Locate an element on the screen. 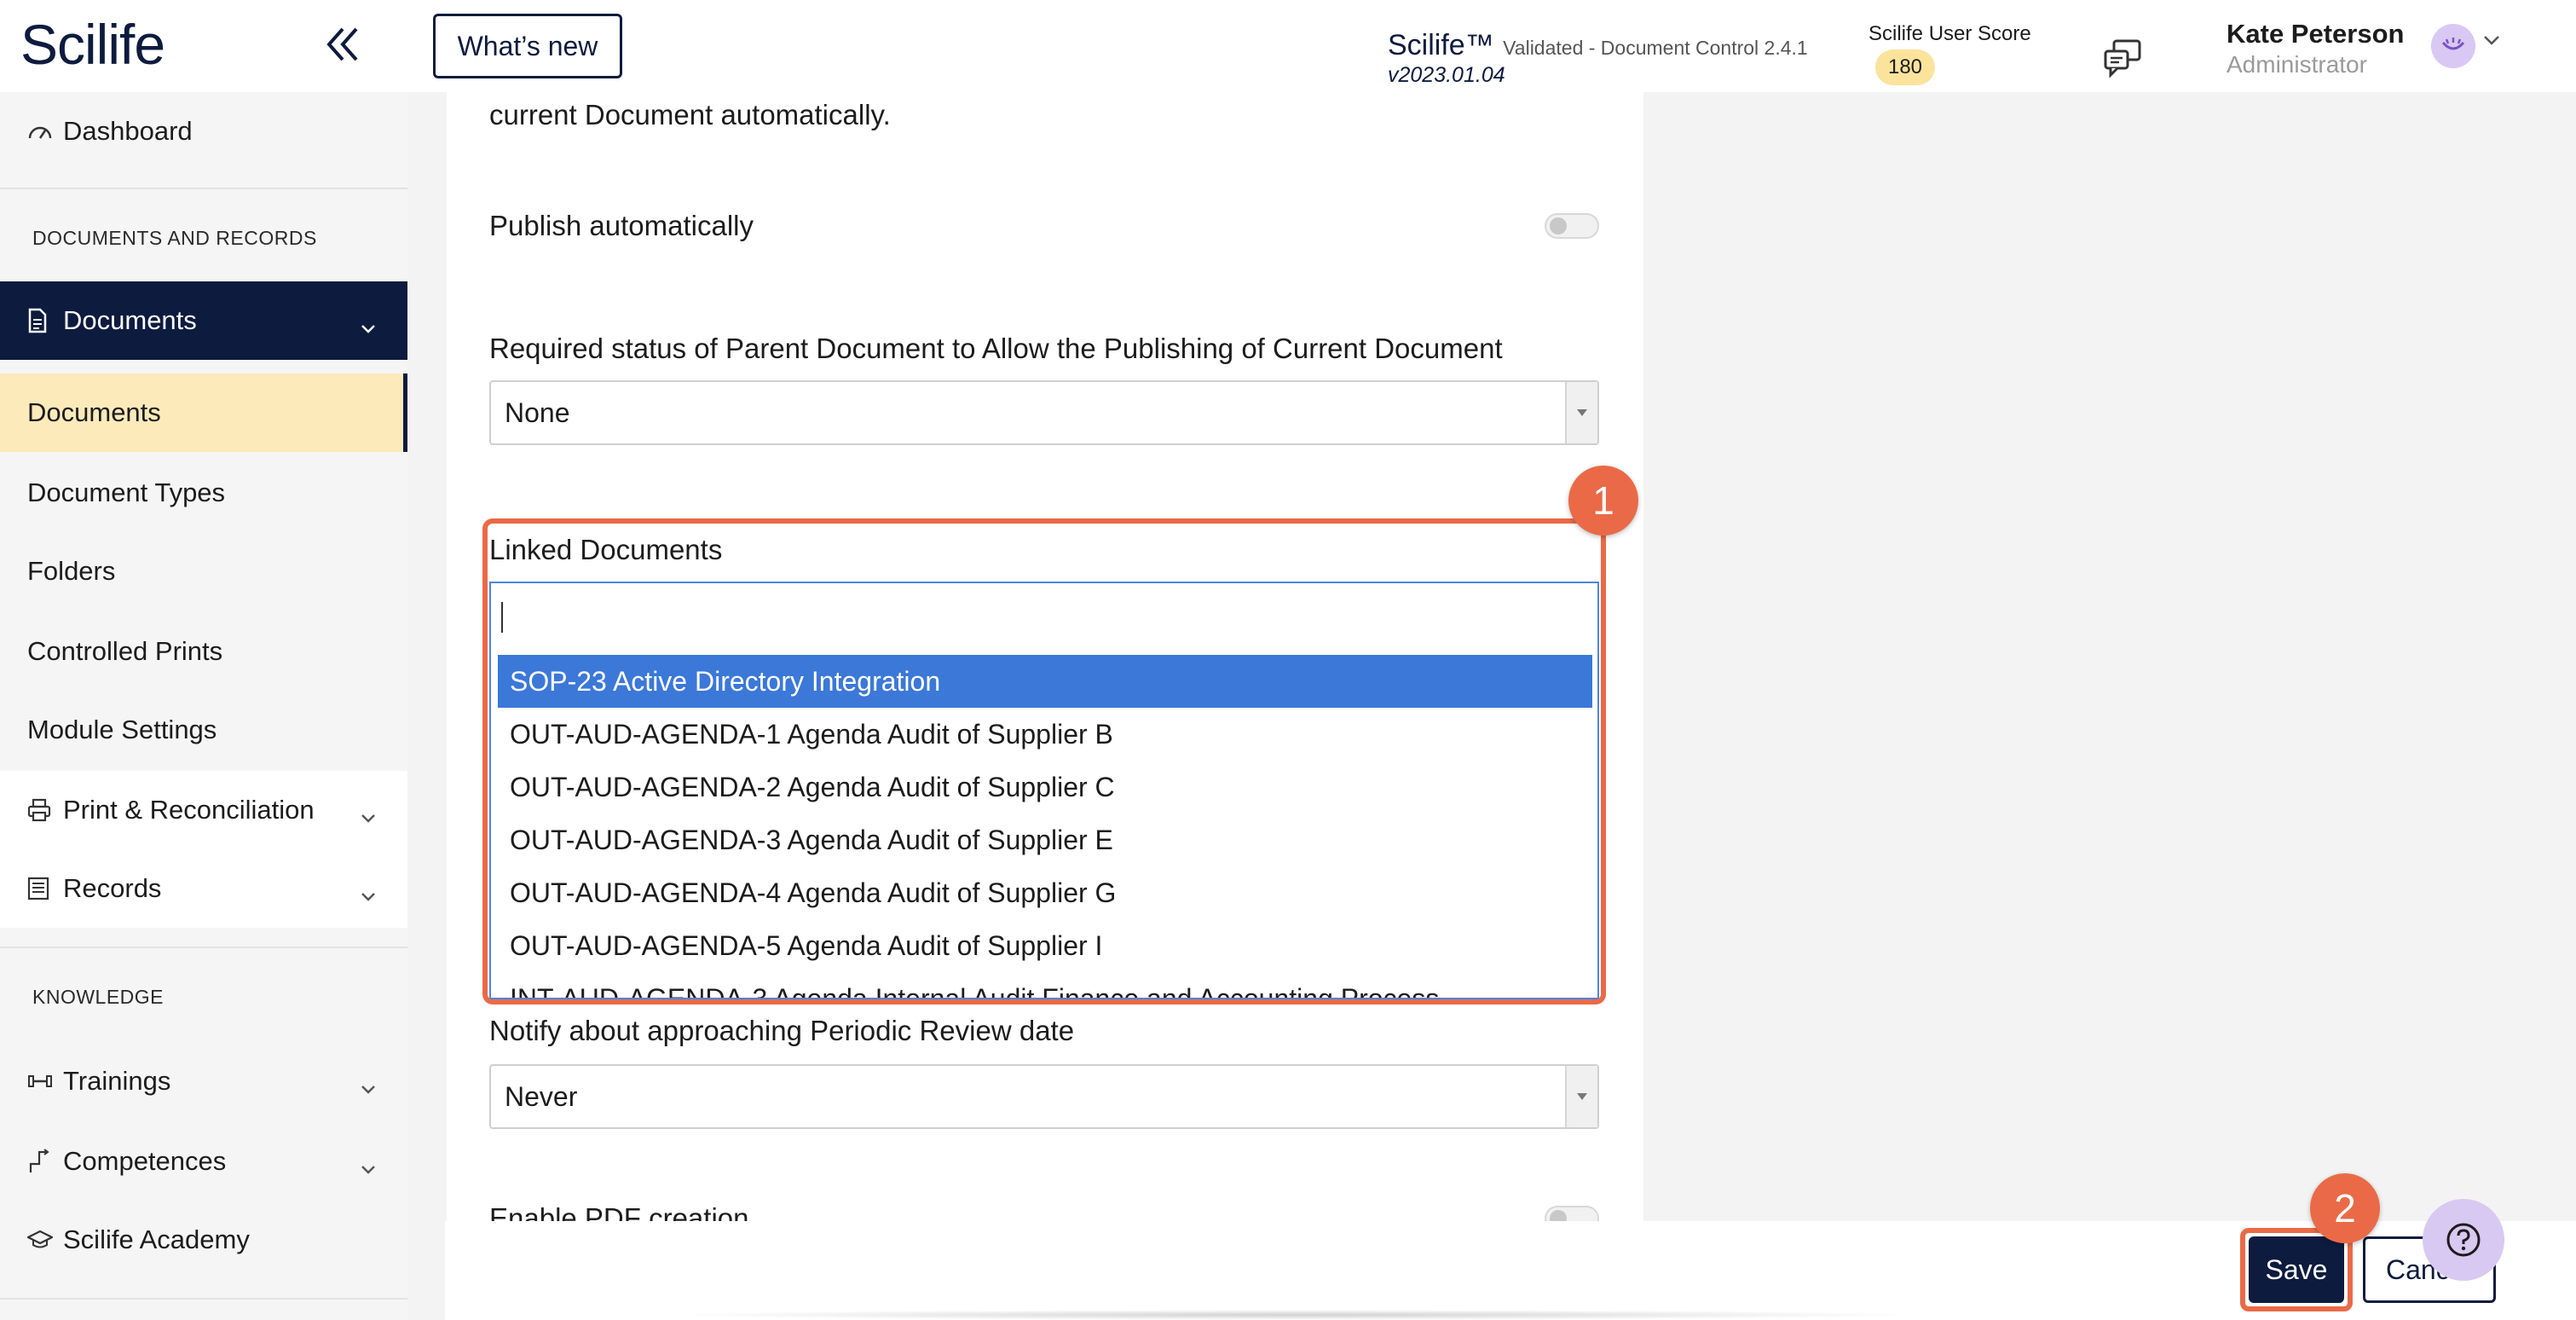 Image resolution: width=2576 pixels, height=1320 pixels. sidebar-group-records: Records is located at coordinates (203, 888).